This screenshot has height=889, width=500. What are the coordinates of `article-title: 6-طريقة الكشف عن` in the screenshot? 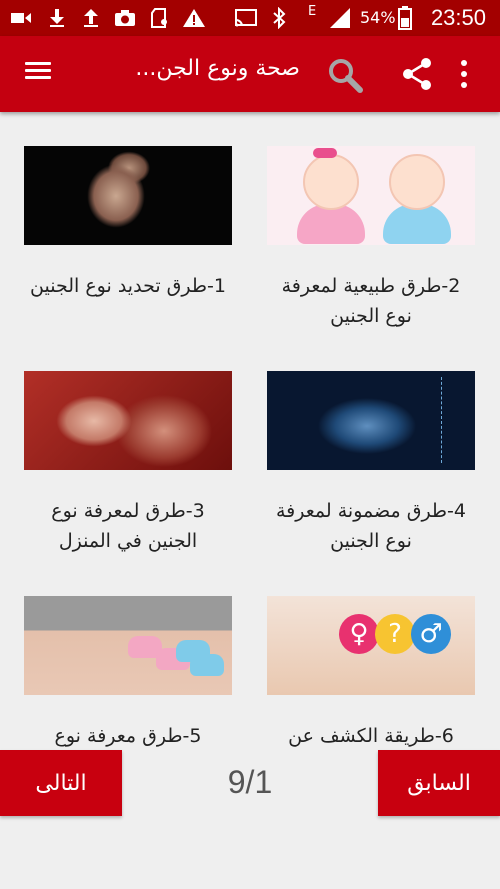 It's located at (371, 736).